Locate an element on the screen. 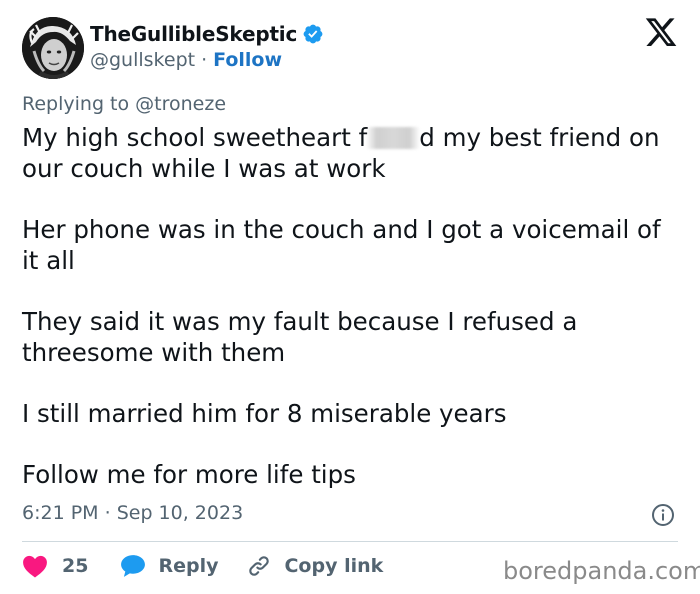  copy-link-button: Copy link is located at coordinates (314, 566).